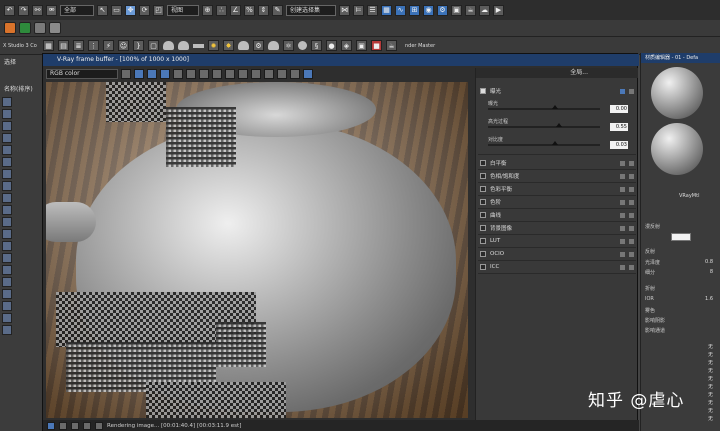 This screenshot has width=720, height=431. What do you see at coordinates (344, 10) in the screenshot?
I see `mirror-icon: ⋈` at bounding box center [344, 10].